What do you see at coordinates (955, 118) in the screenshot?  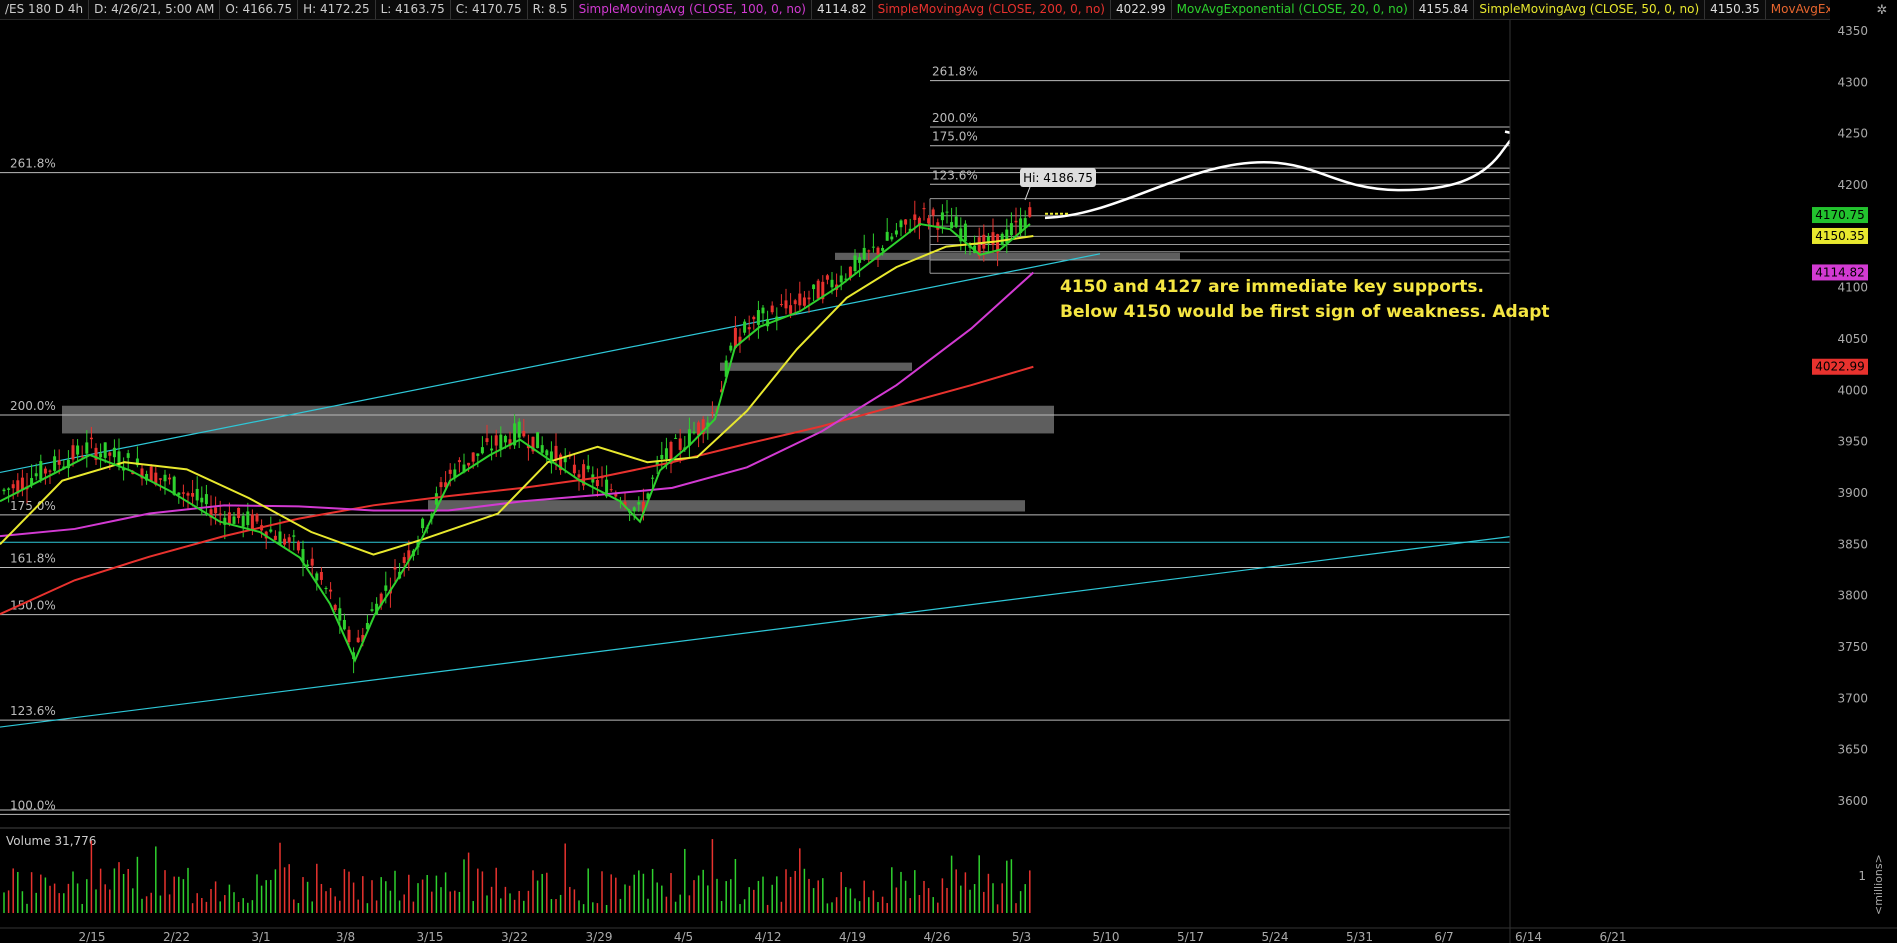 I see `fib-label: 200.0%` at bounding box center [955, 118].